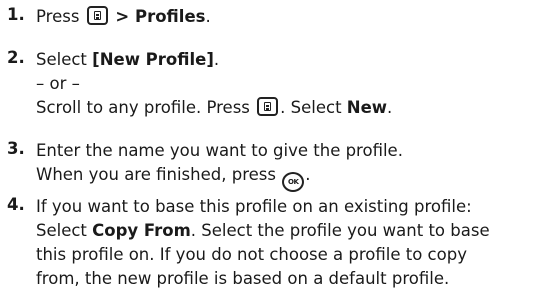 This screenshot has width=557, height=308. What do you see at coordinates (16, 57) in the screenshot?
I see `step-number: 2.` at bounding box center [16, 57].